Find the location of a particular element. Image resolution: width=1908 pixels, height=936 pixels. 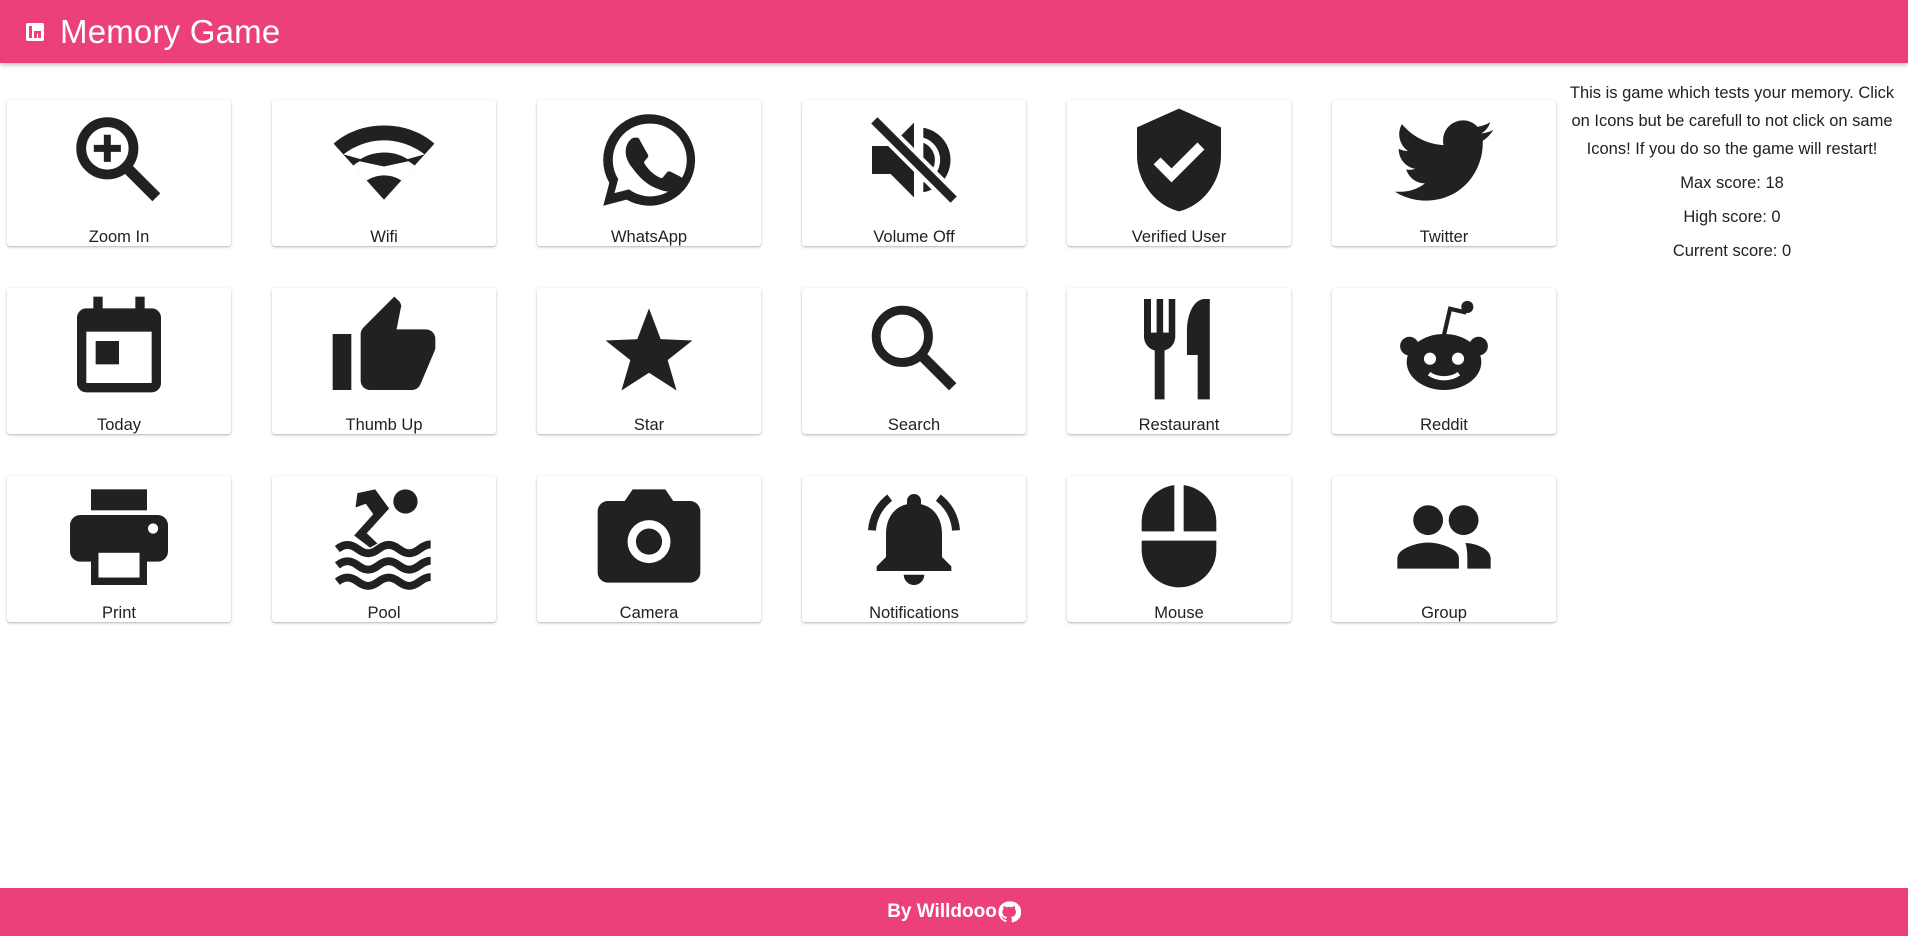

card-label: Thumb Up is located at coordinates (384, 425).